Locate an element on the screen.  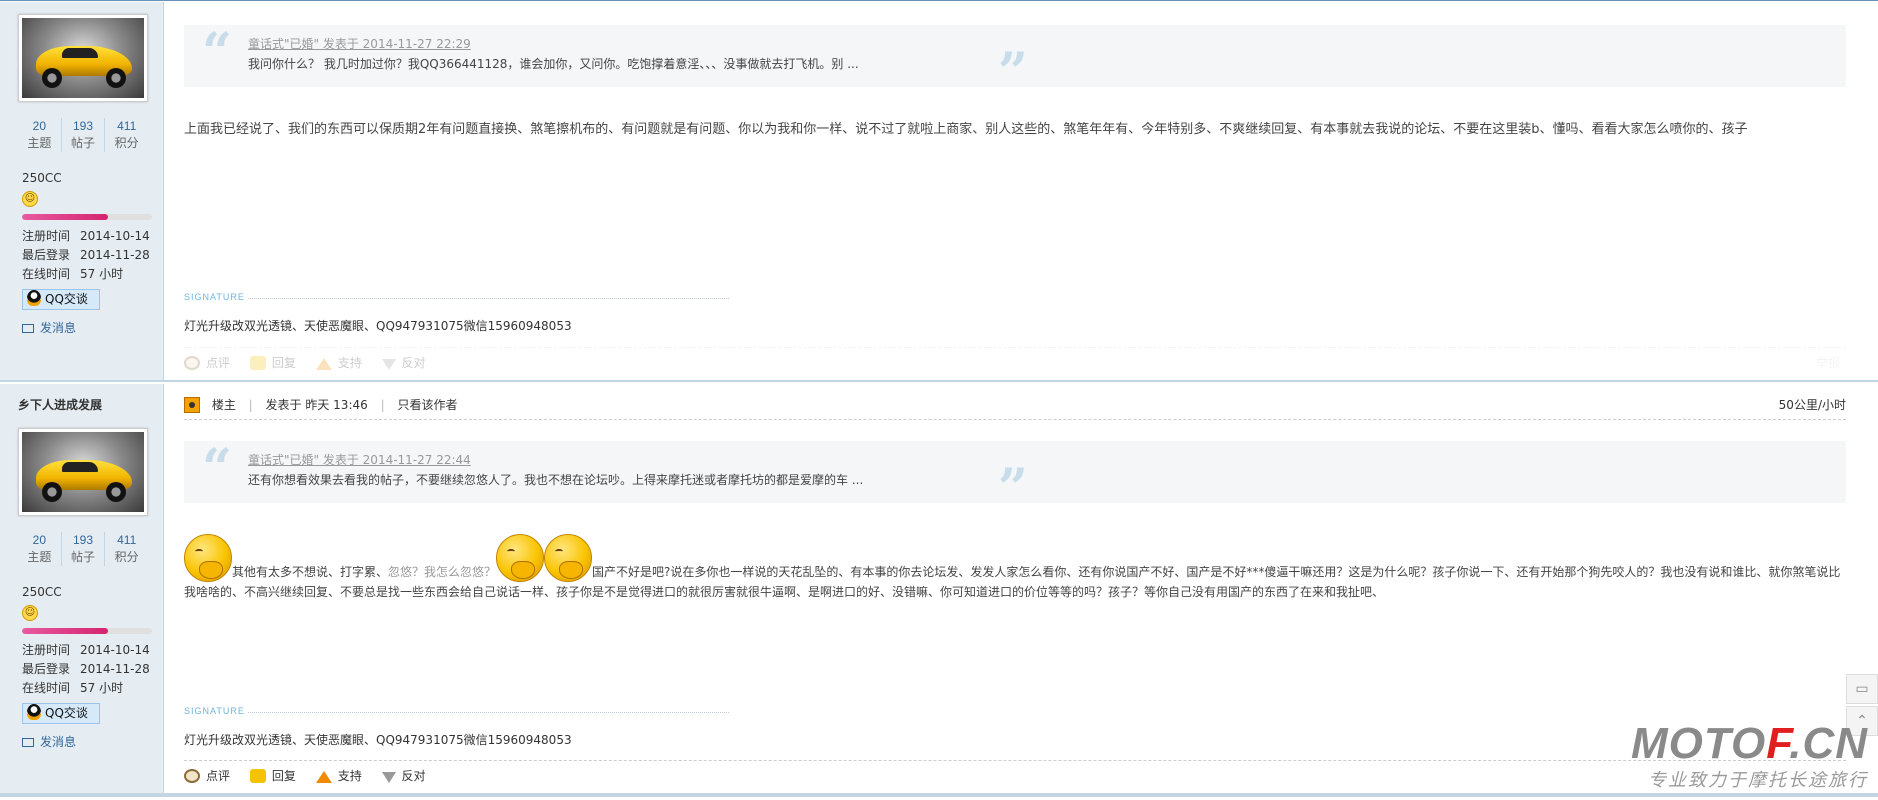
watermark-logo: MOTOF.CN is located at coordinates (1749, 743).